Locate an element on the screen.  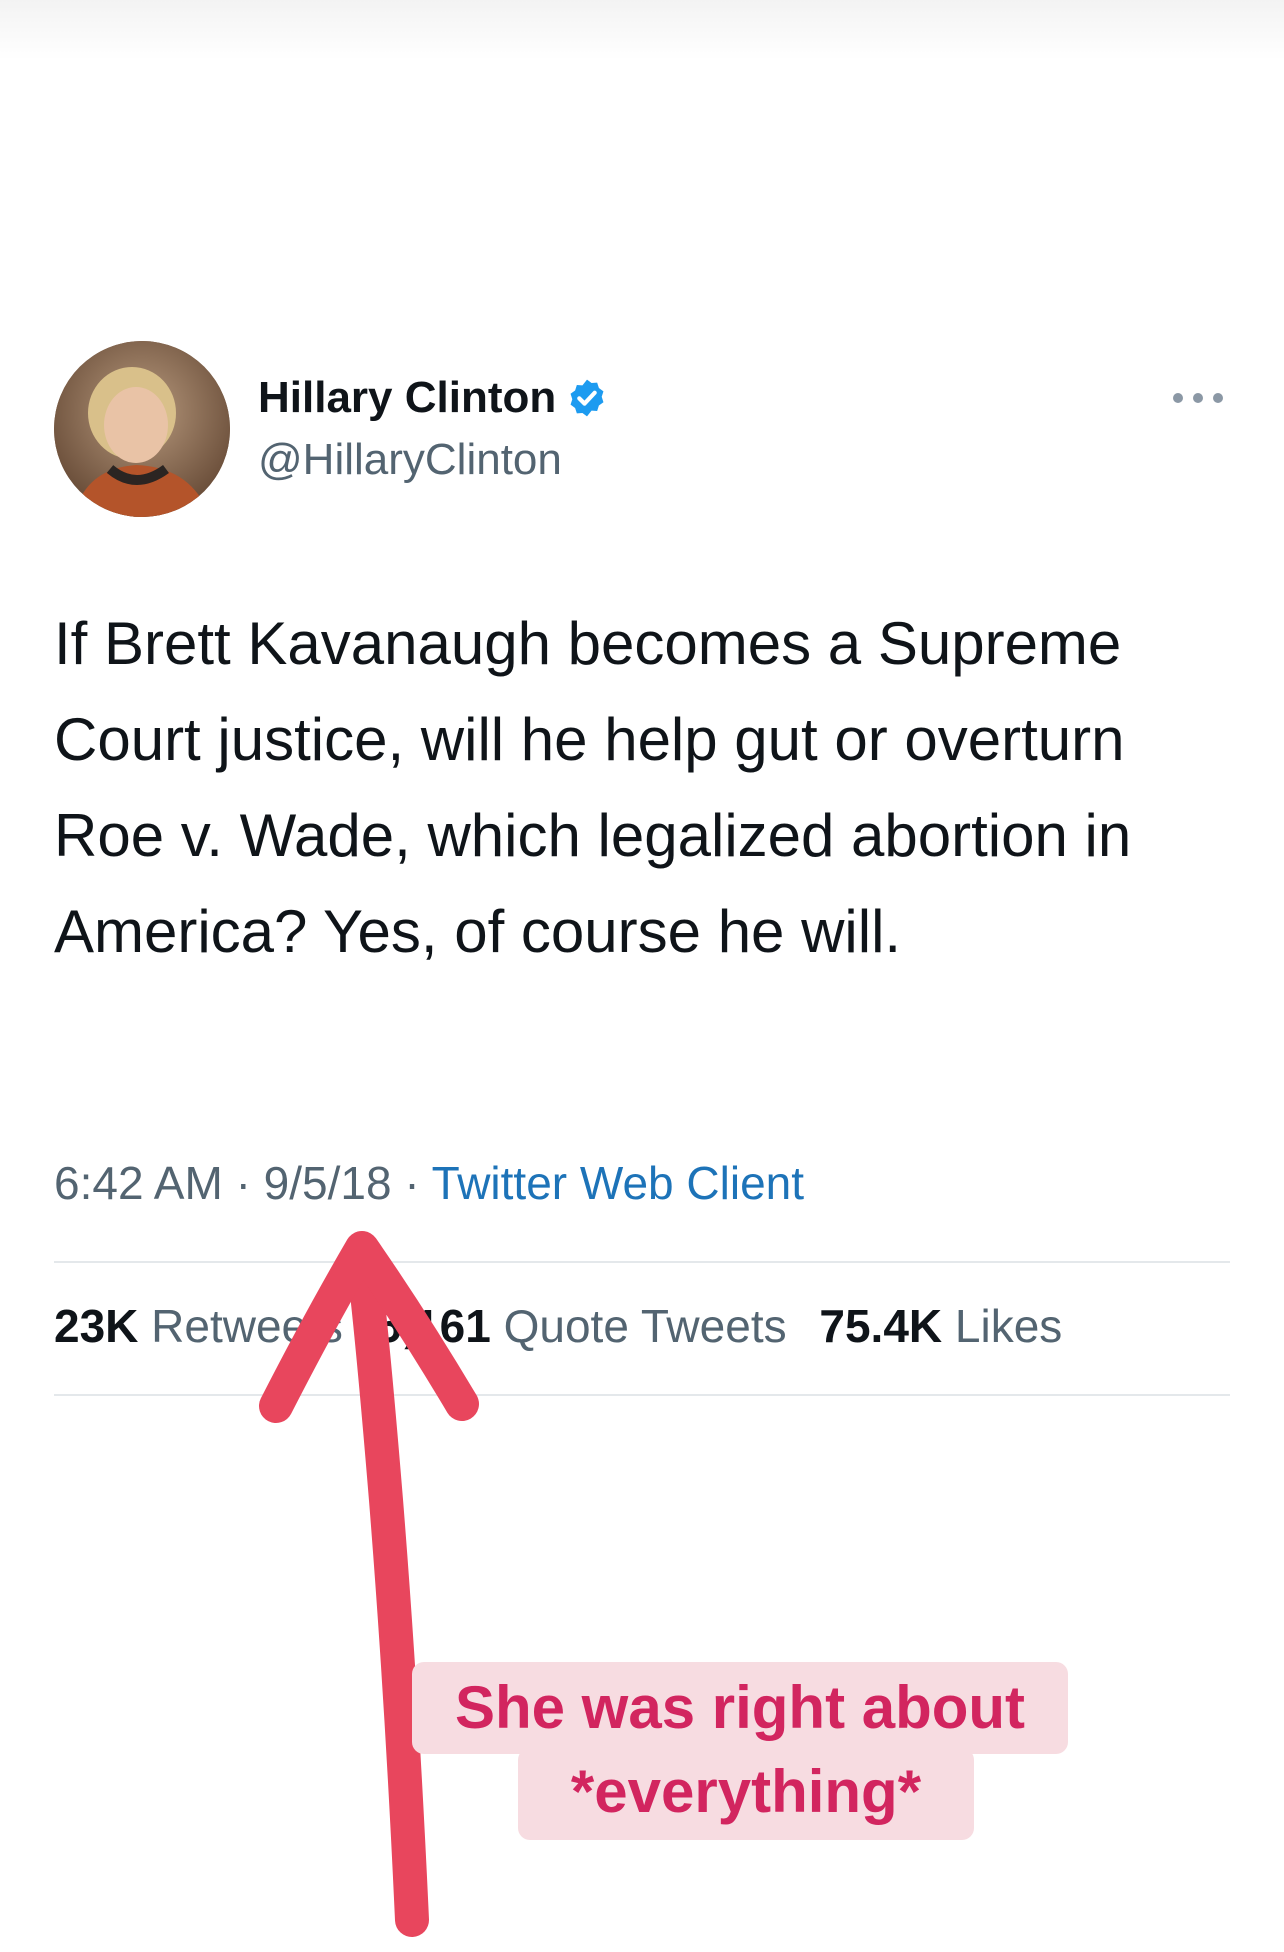
handle: @HillaryClinton is located at coordinates (410, 460).